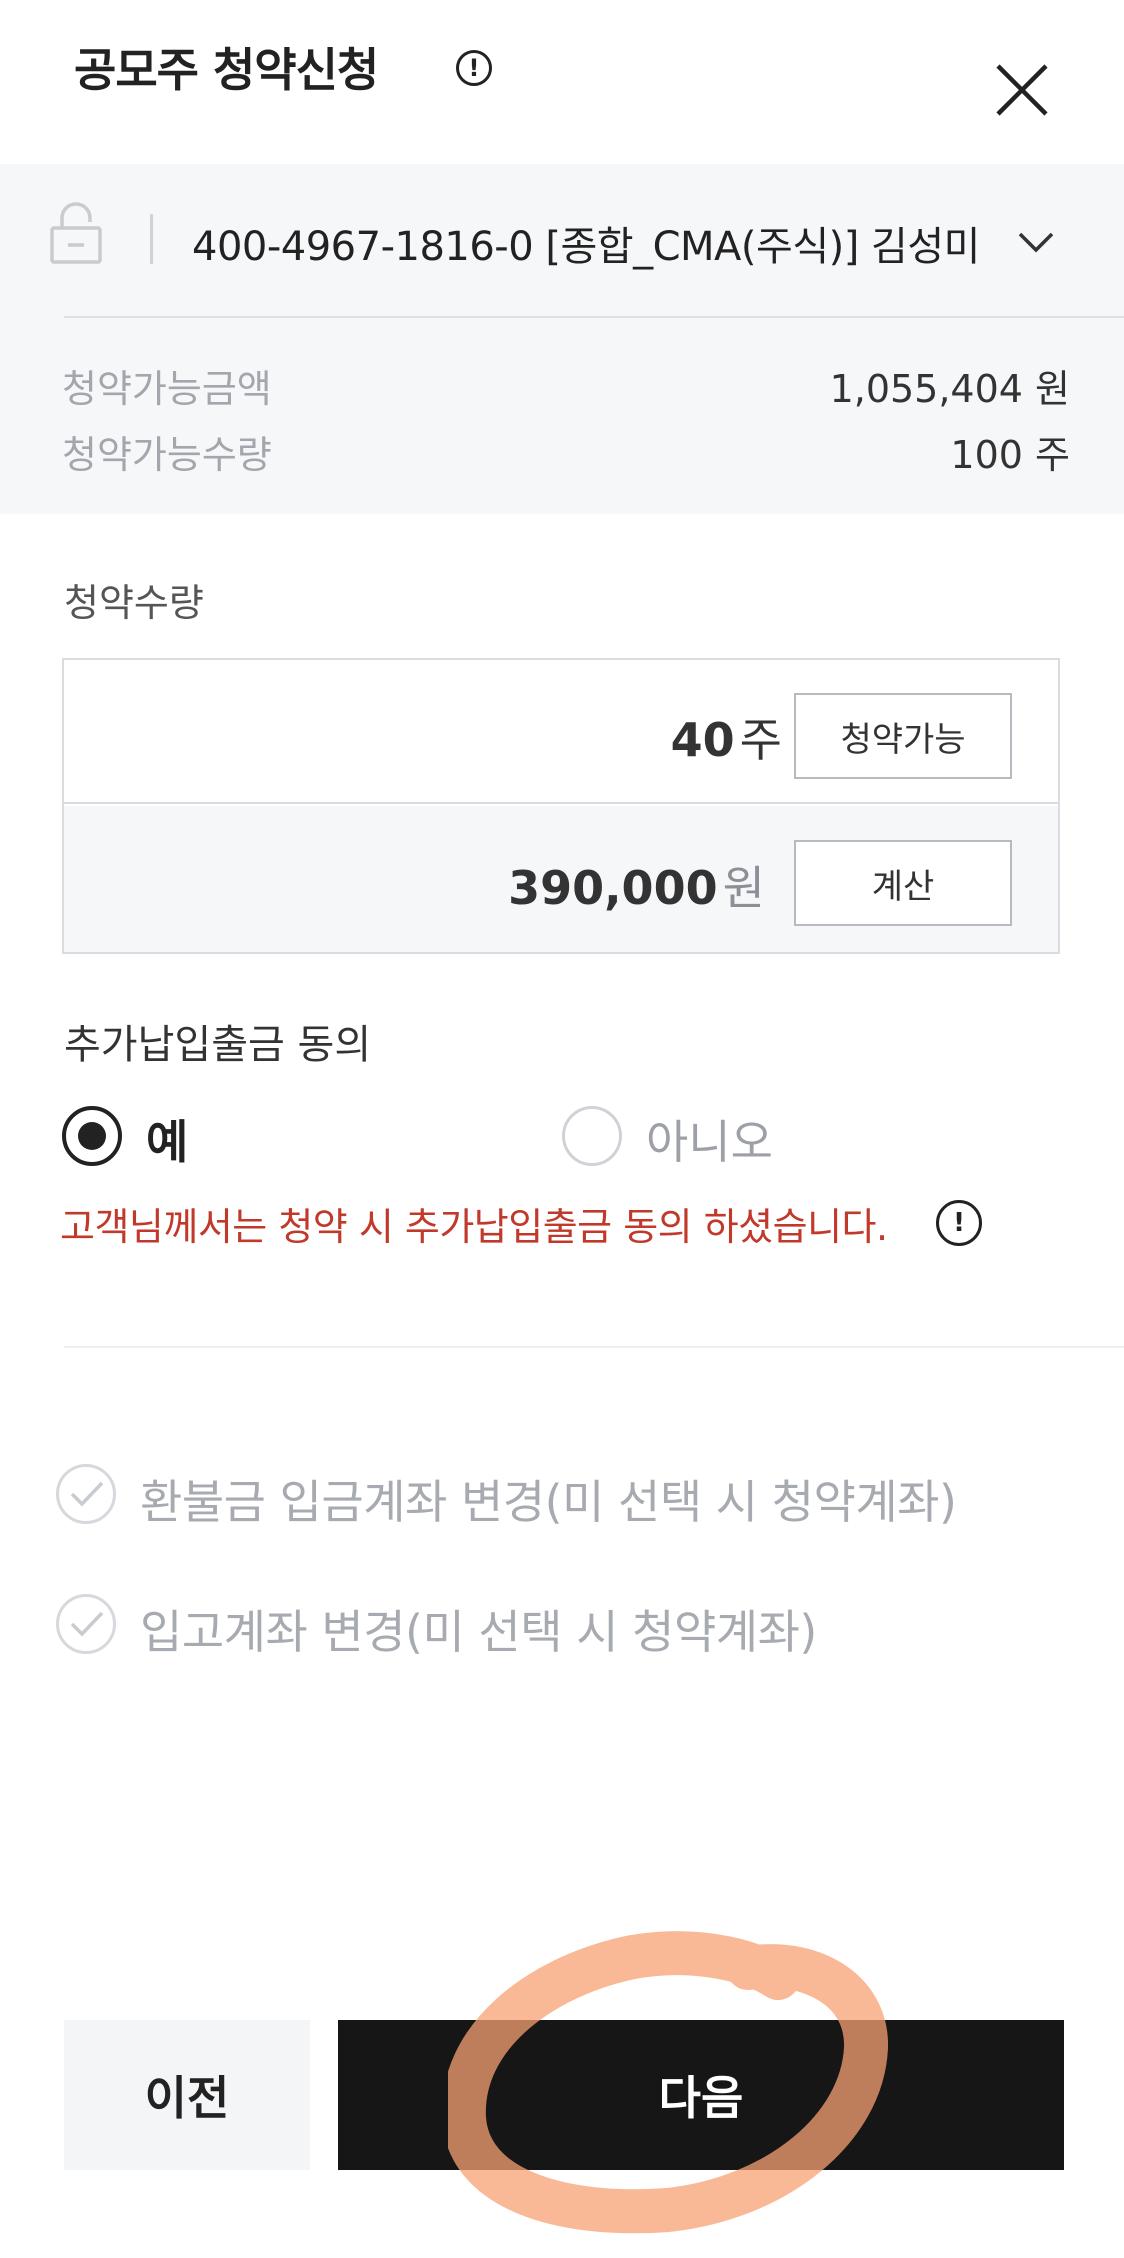 This screenshot has height=2258, width=1124. I want to click on available-qty-label: 청약가능수량, so click(167, 455).